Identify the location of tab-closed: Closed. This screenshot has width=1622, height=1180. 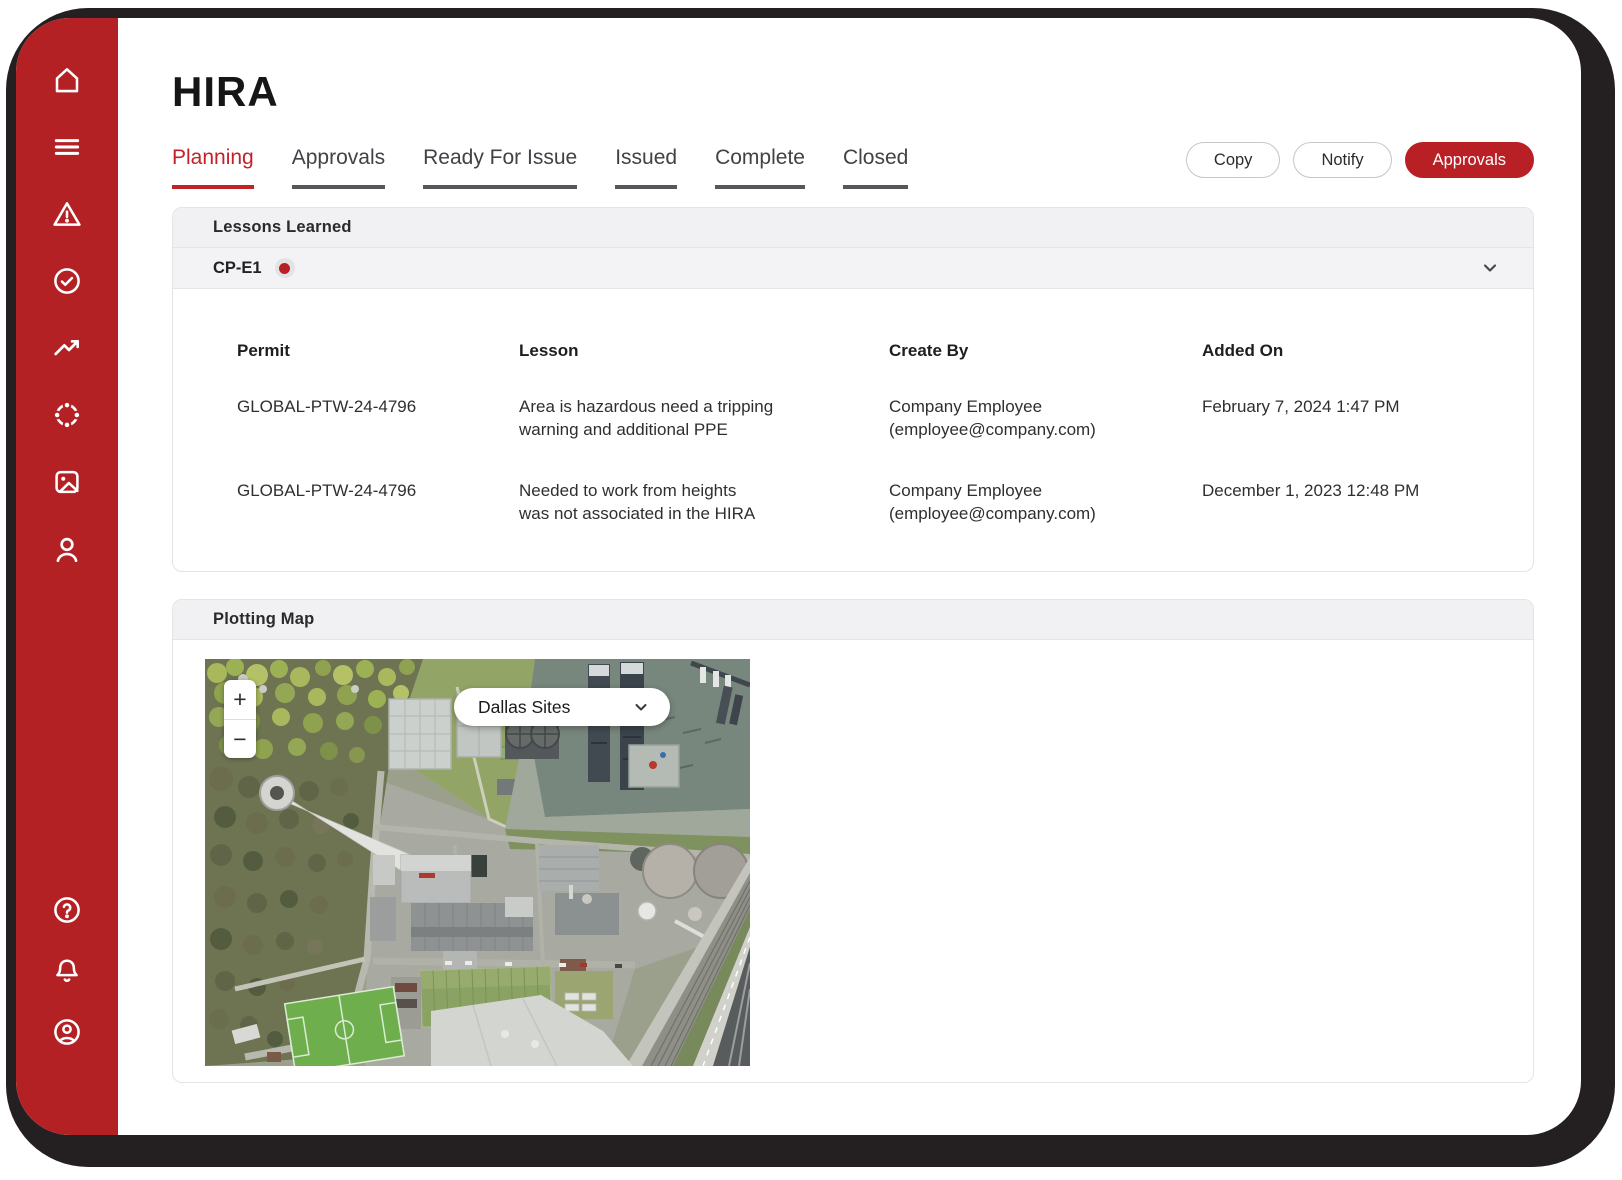
(875, 167).